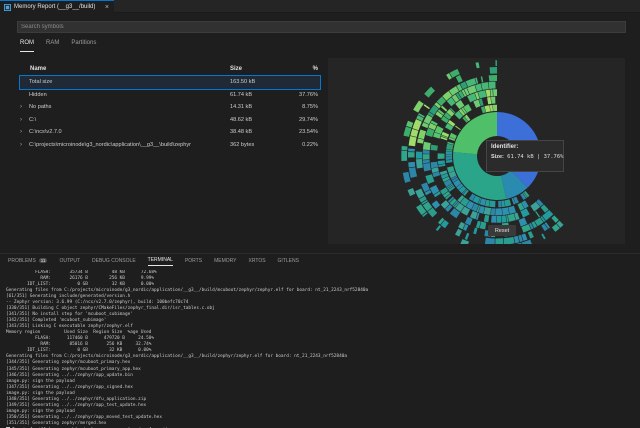 This screenshot has height=428, width=640. I want to click on tab-partitions: Partitions, so click(83, 46).